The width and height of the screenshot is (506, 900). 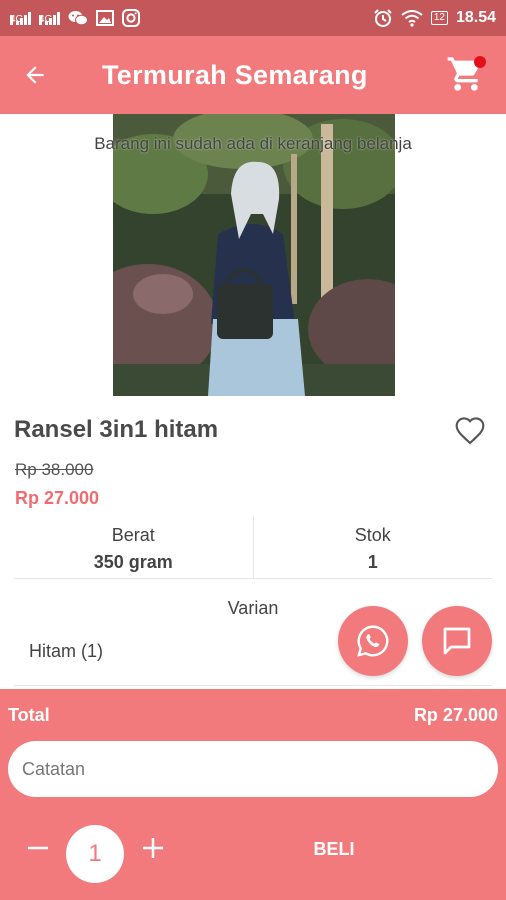 I want to click on whatsapp-button, so click(x=373, y=641).